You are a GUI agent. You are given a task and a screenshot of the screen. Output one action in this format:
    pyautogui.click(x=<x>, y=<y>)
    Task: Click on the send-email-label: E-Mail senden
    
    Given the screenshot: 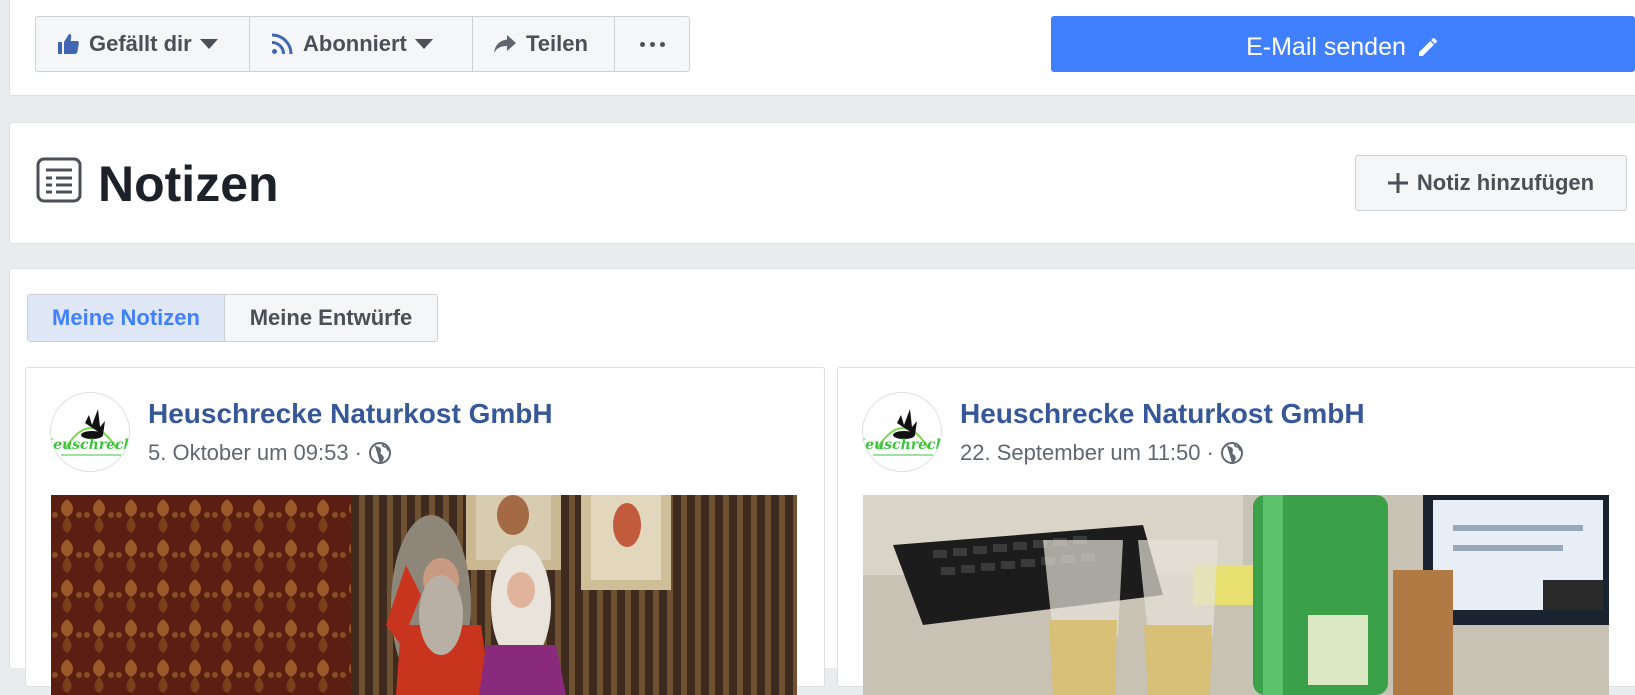 What is the action you would take?
    pyautogui.click(x=1326, y=46)
    